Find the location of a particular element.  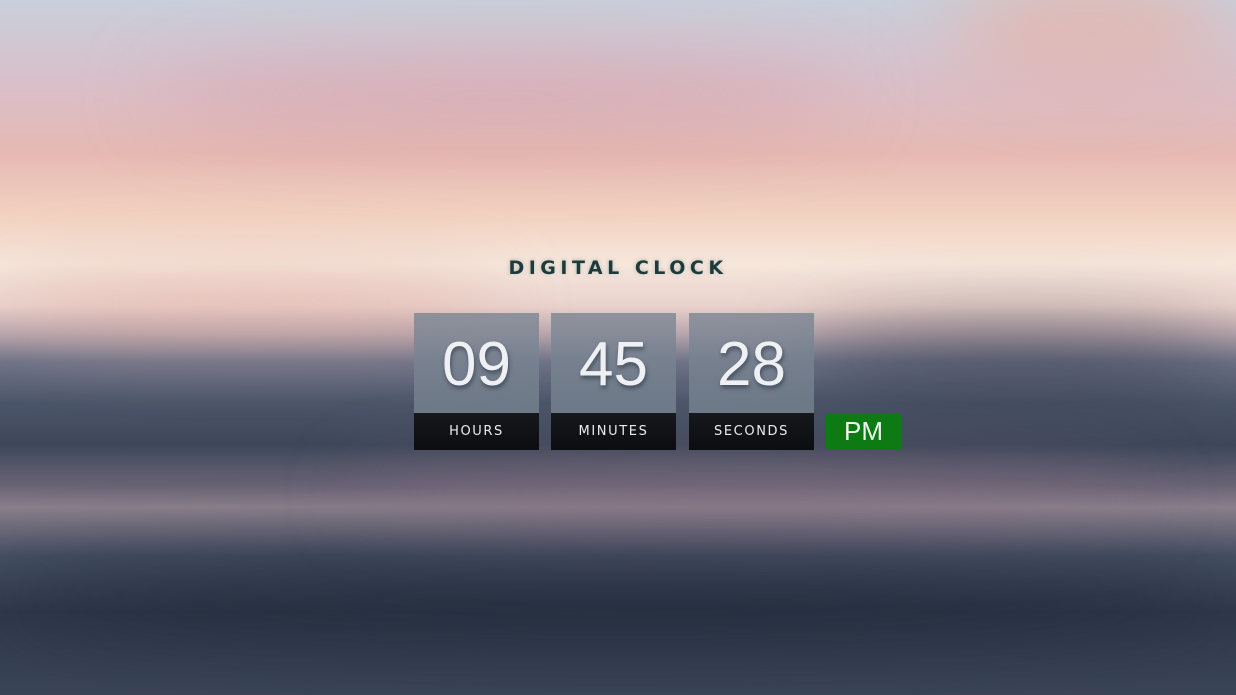

minutes-unit: 45 MINUTES is located at coordinates (613, 381).